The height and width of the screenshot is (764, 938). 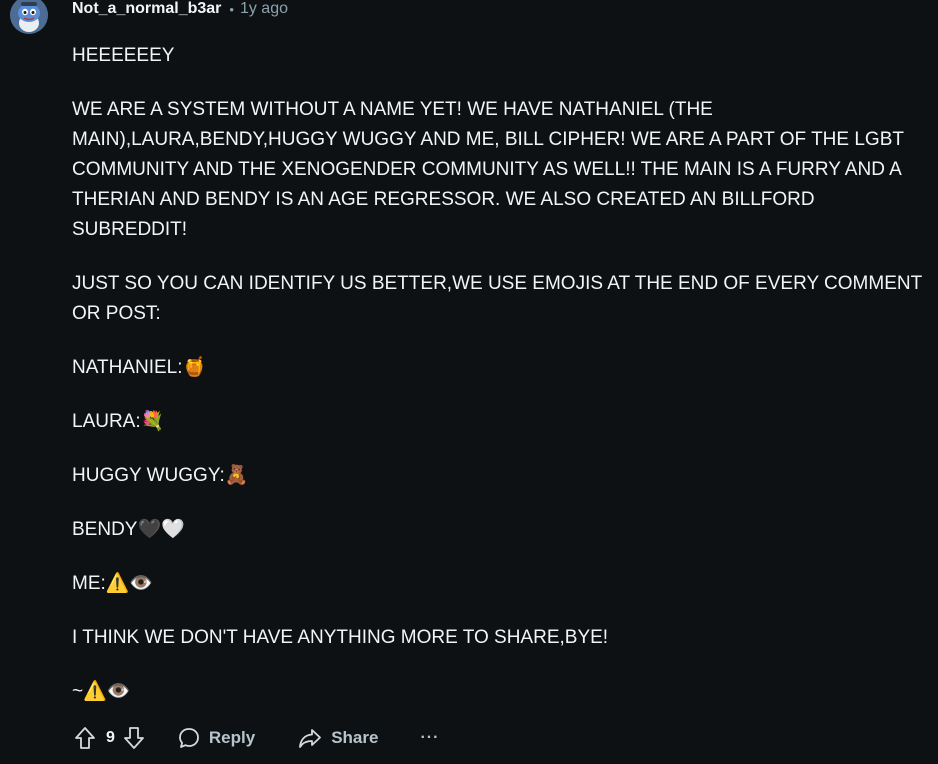 I want to click on comment-paragraph: HUGGY WUGGY:🧸, so click(x=160, y=475).